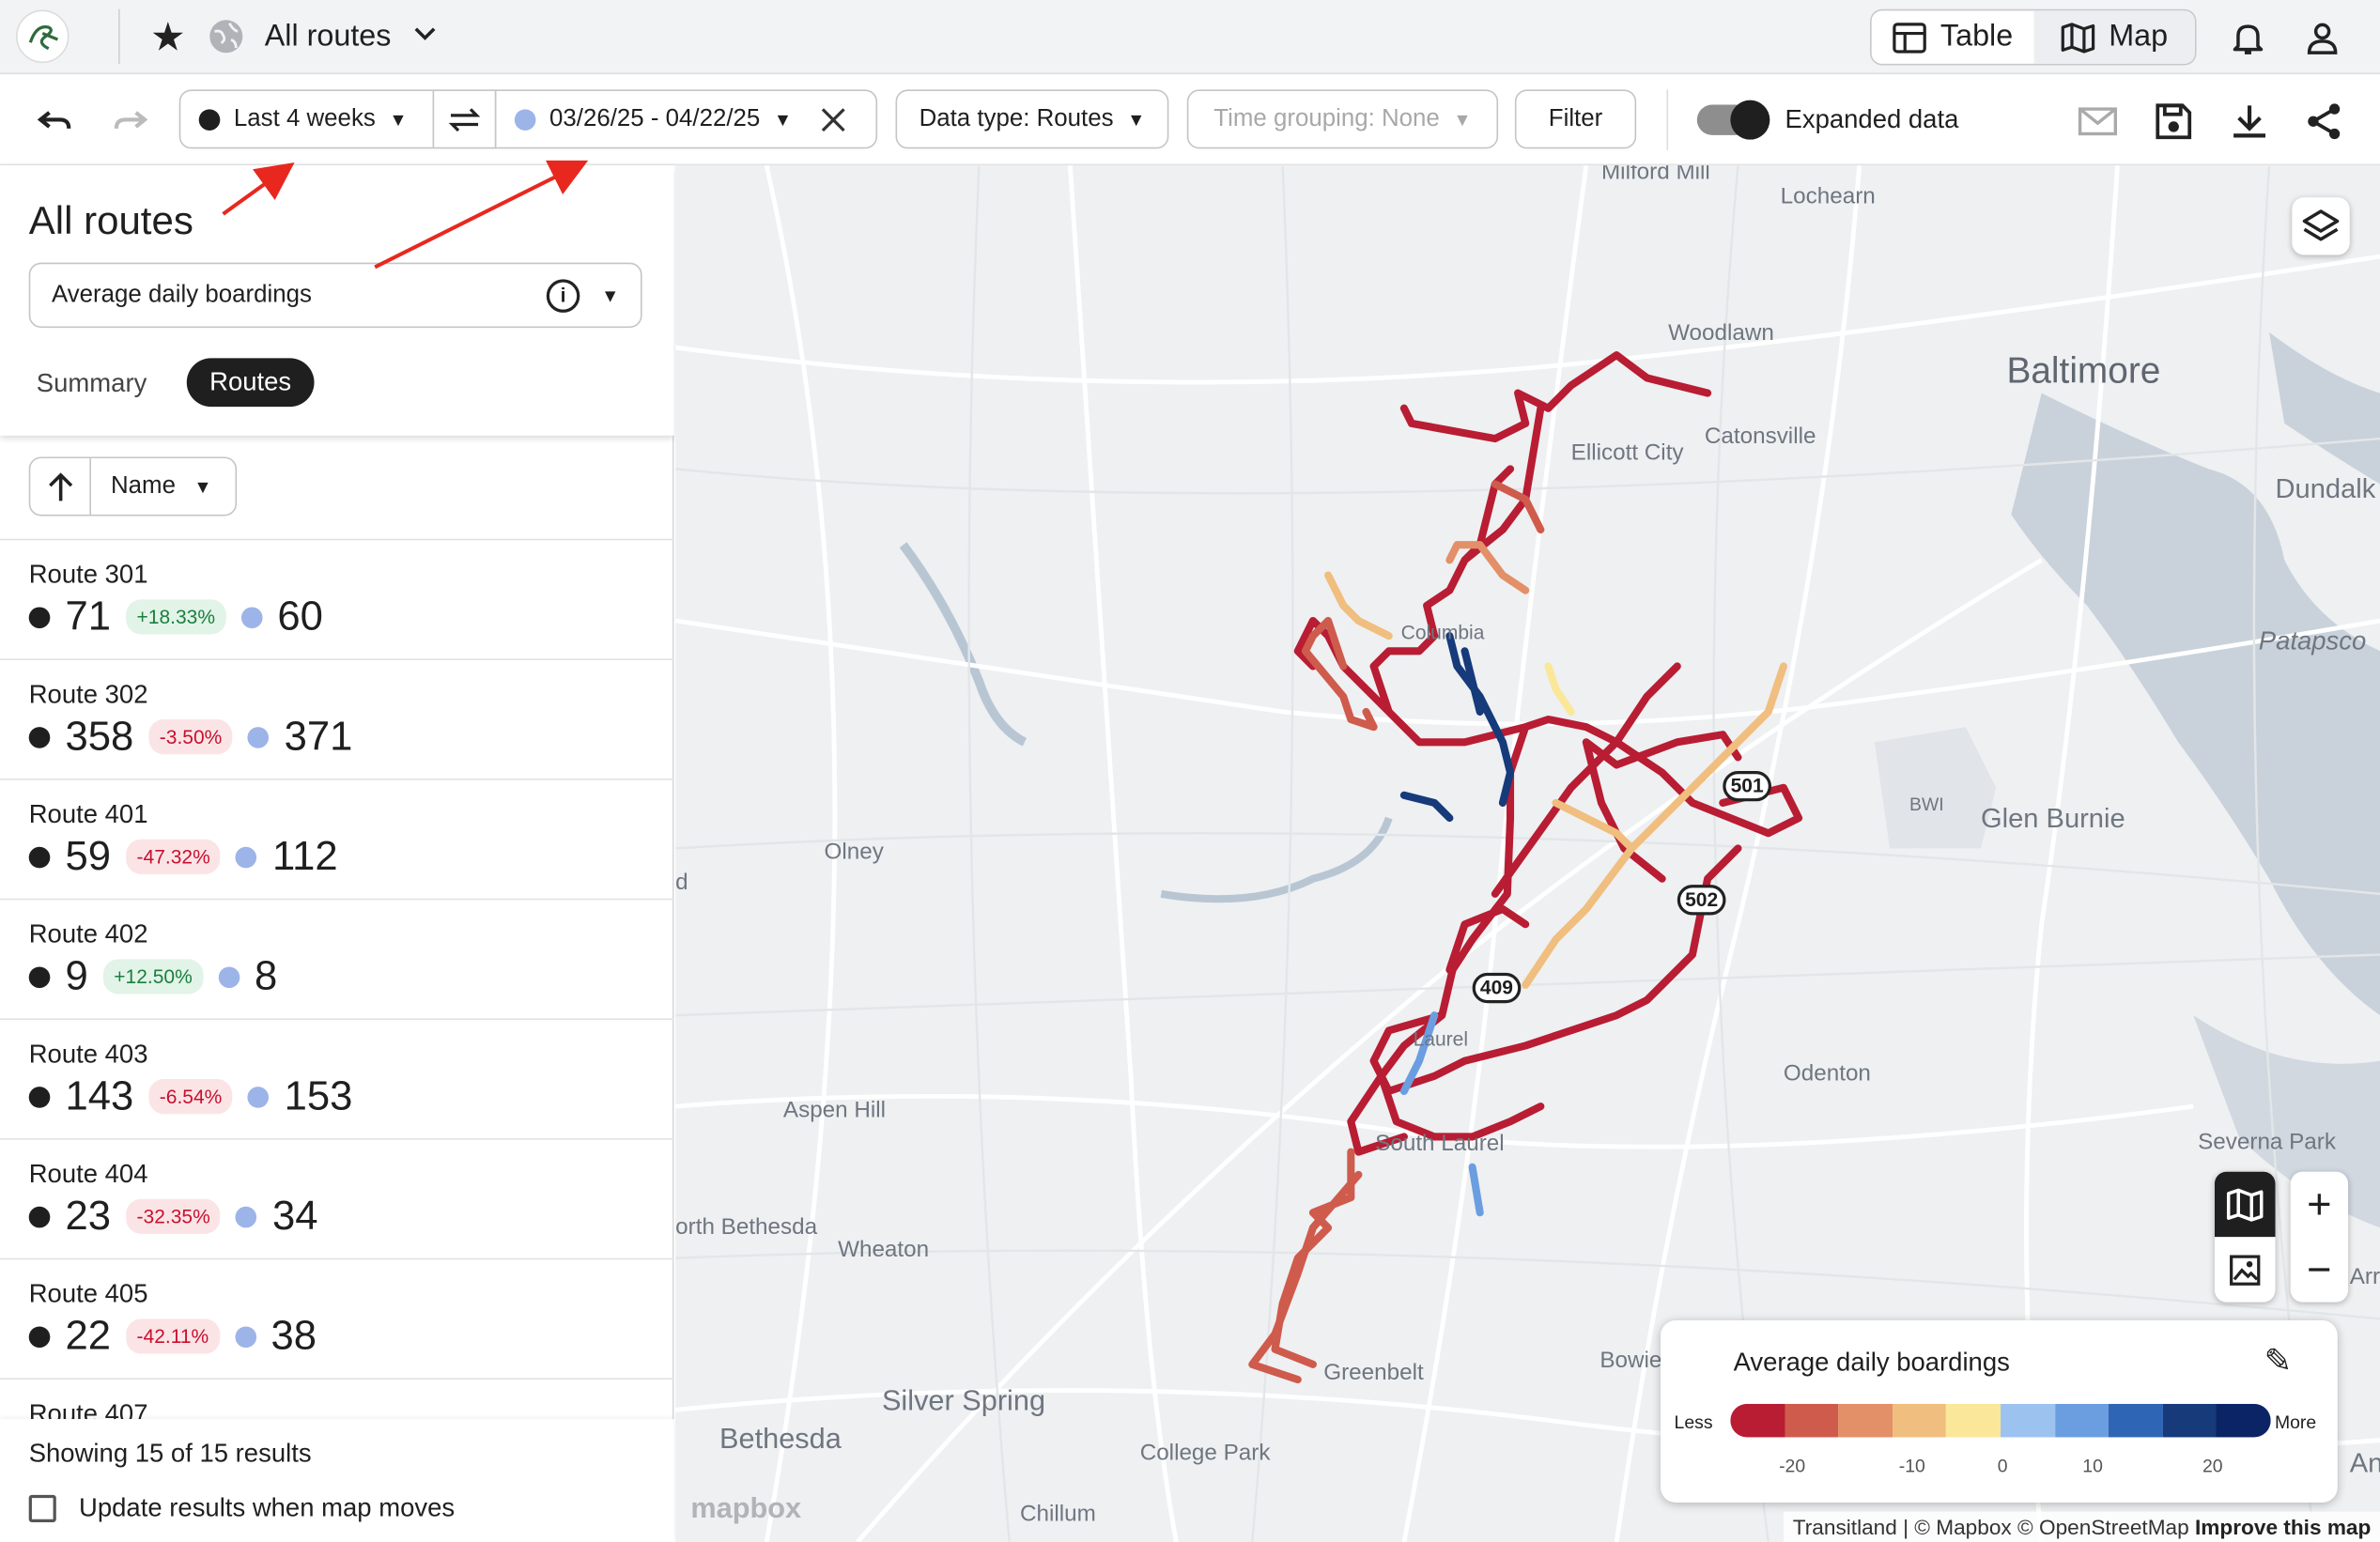 The image size is (2380, 1542). I want to click on compare-range-select: 03/26/25 - 04/22/25 ▼, so click(686, 119).